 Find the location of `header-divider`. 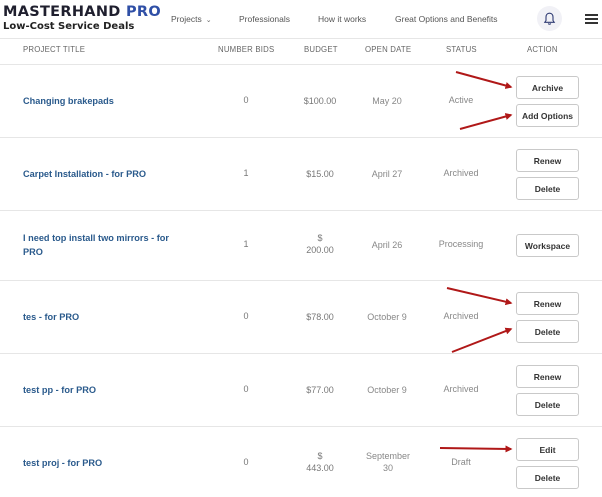

header-divider is located at coordinates (301, 38).